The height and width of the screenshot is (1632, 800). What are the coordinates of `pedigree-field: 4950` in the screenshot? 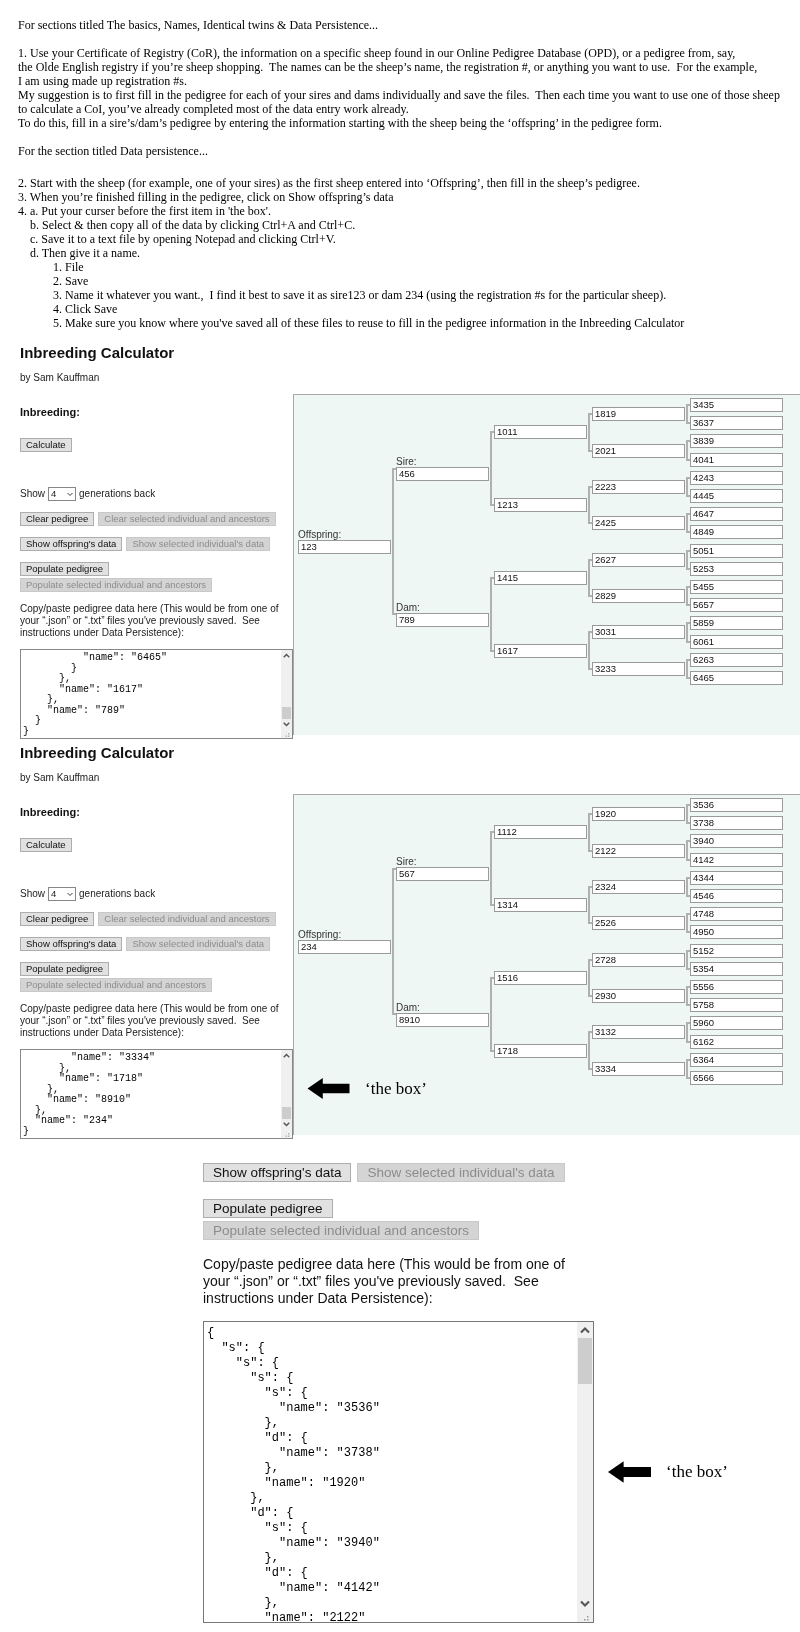 It's located at (736, 932).